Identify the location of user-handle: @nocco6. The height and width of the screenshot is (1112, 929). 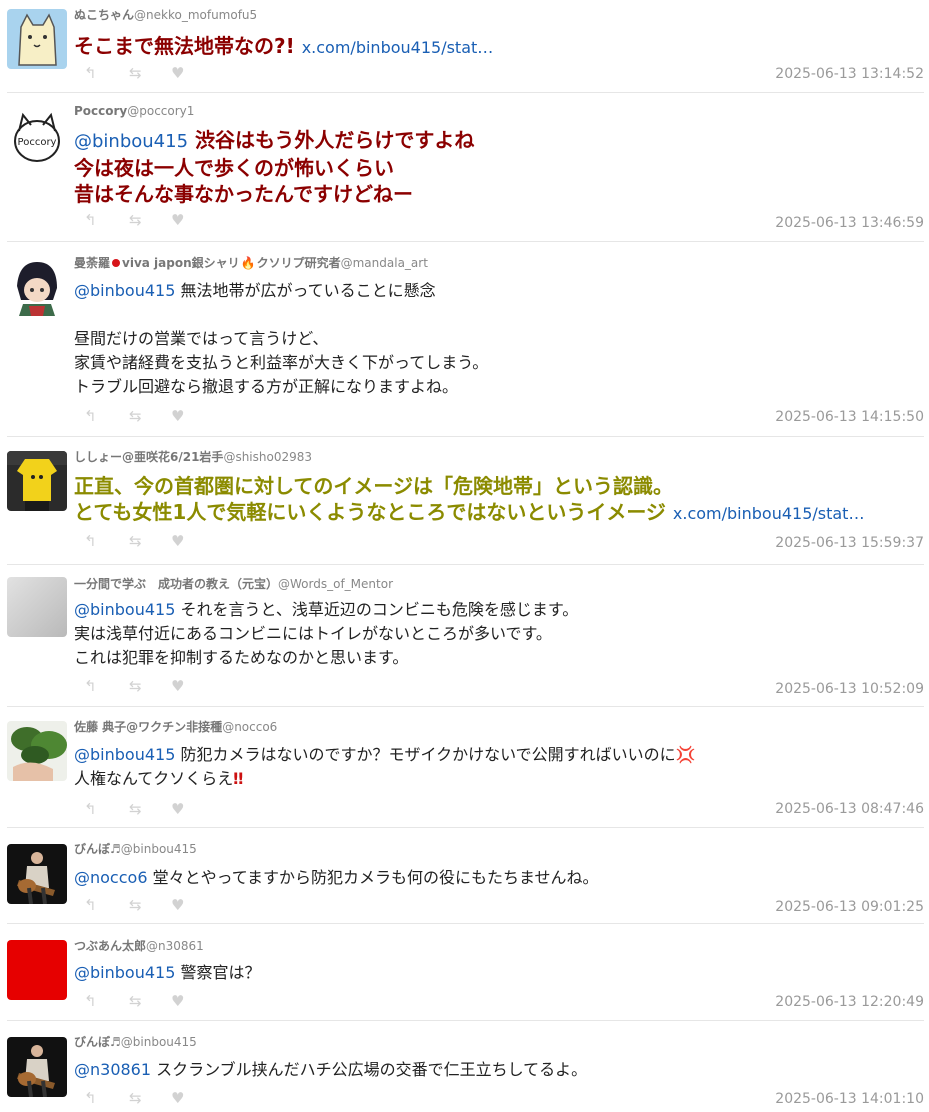
(249, 727).